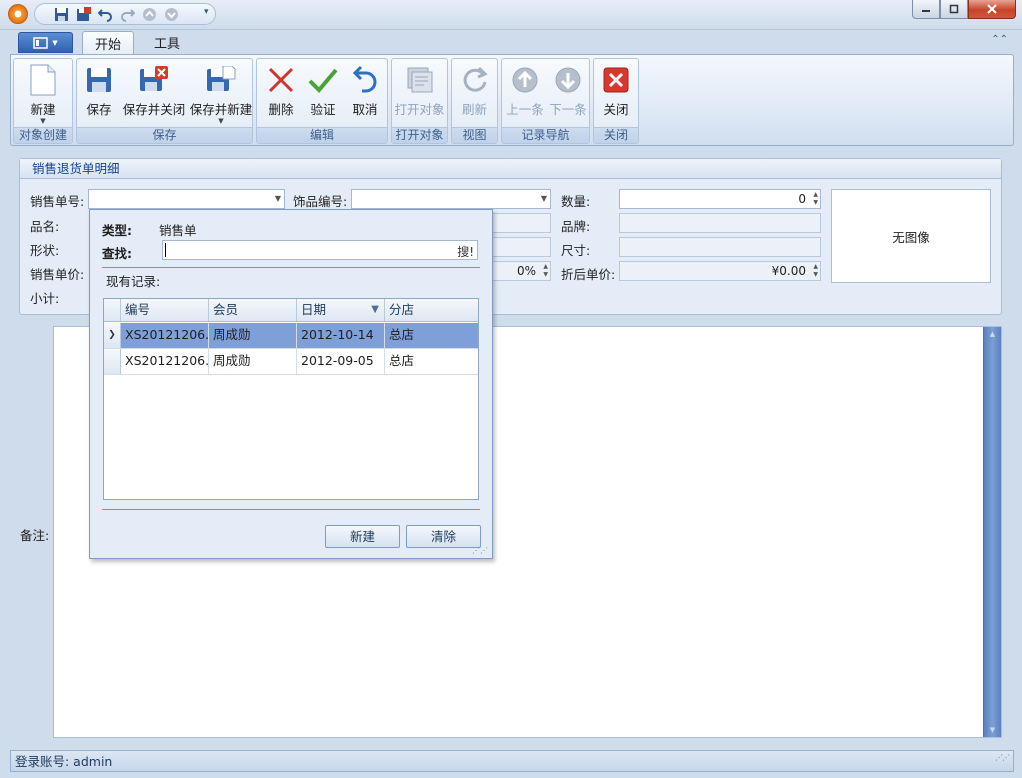 The image size is (1022, 778). What do you see at coordinates (154, 94) in the screenshot?
I see `save-close-button: 保存并关闭` at bounding box center [154, 94].